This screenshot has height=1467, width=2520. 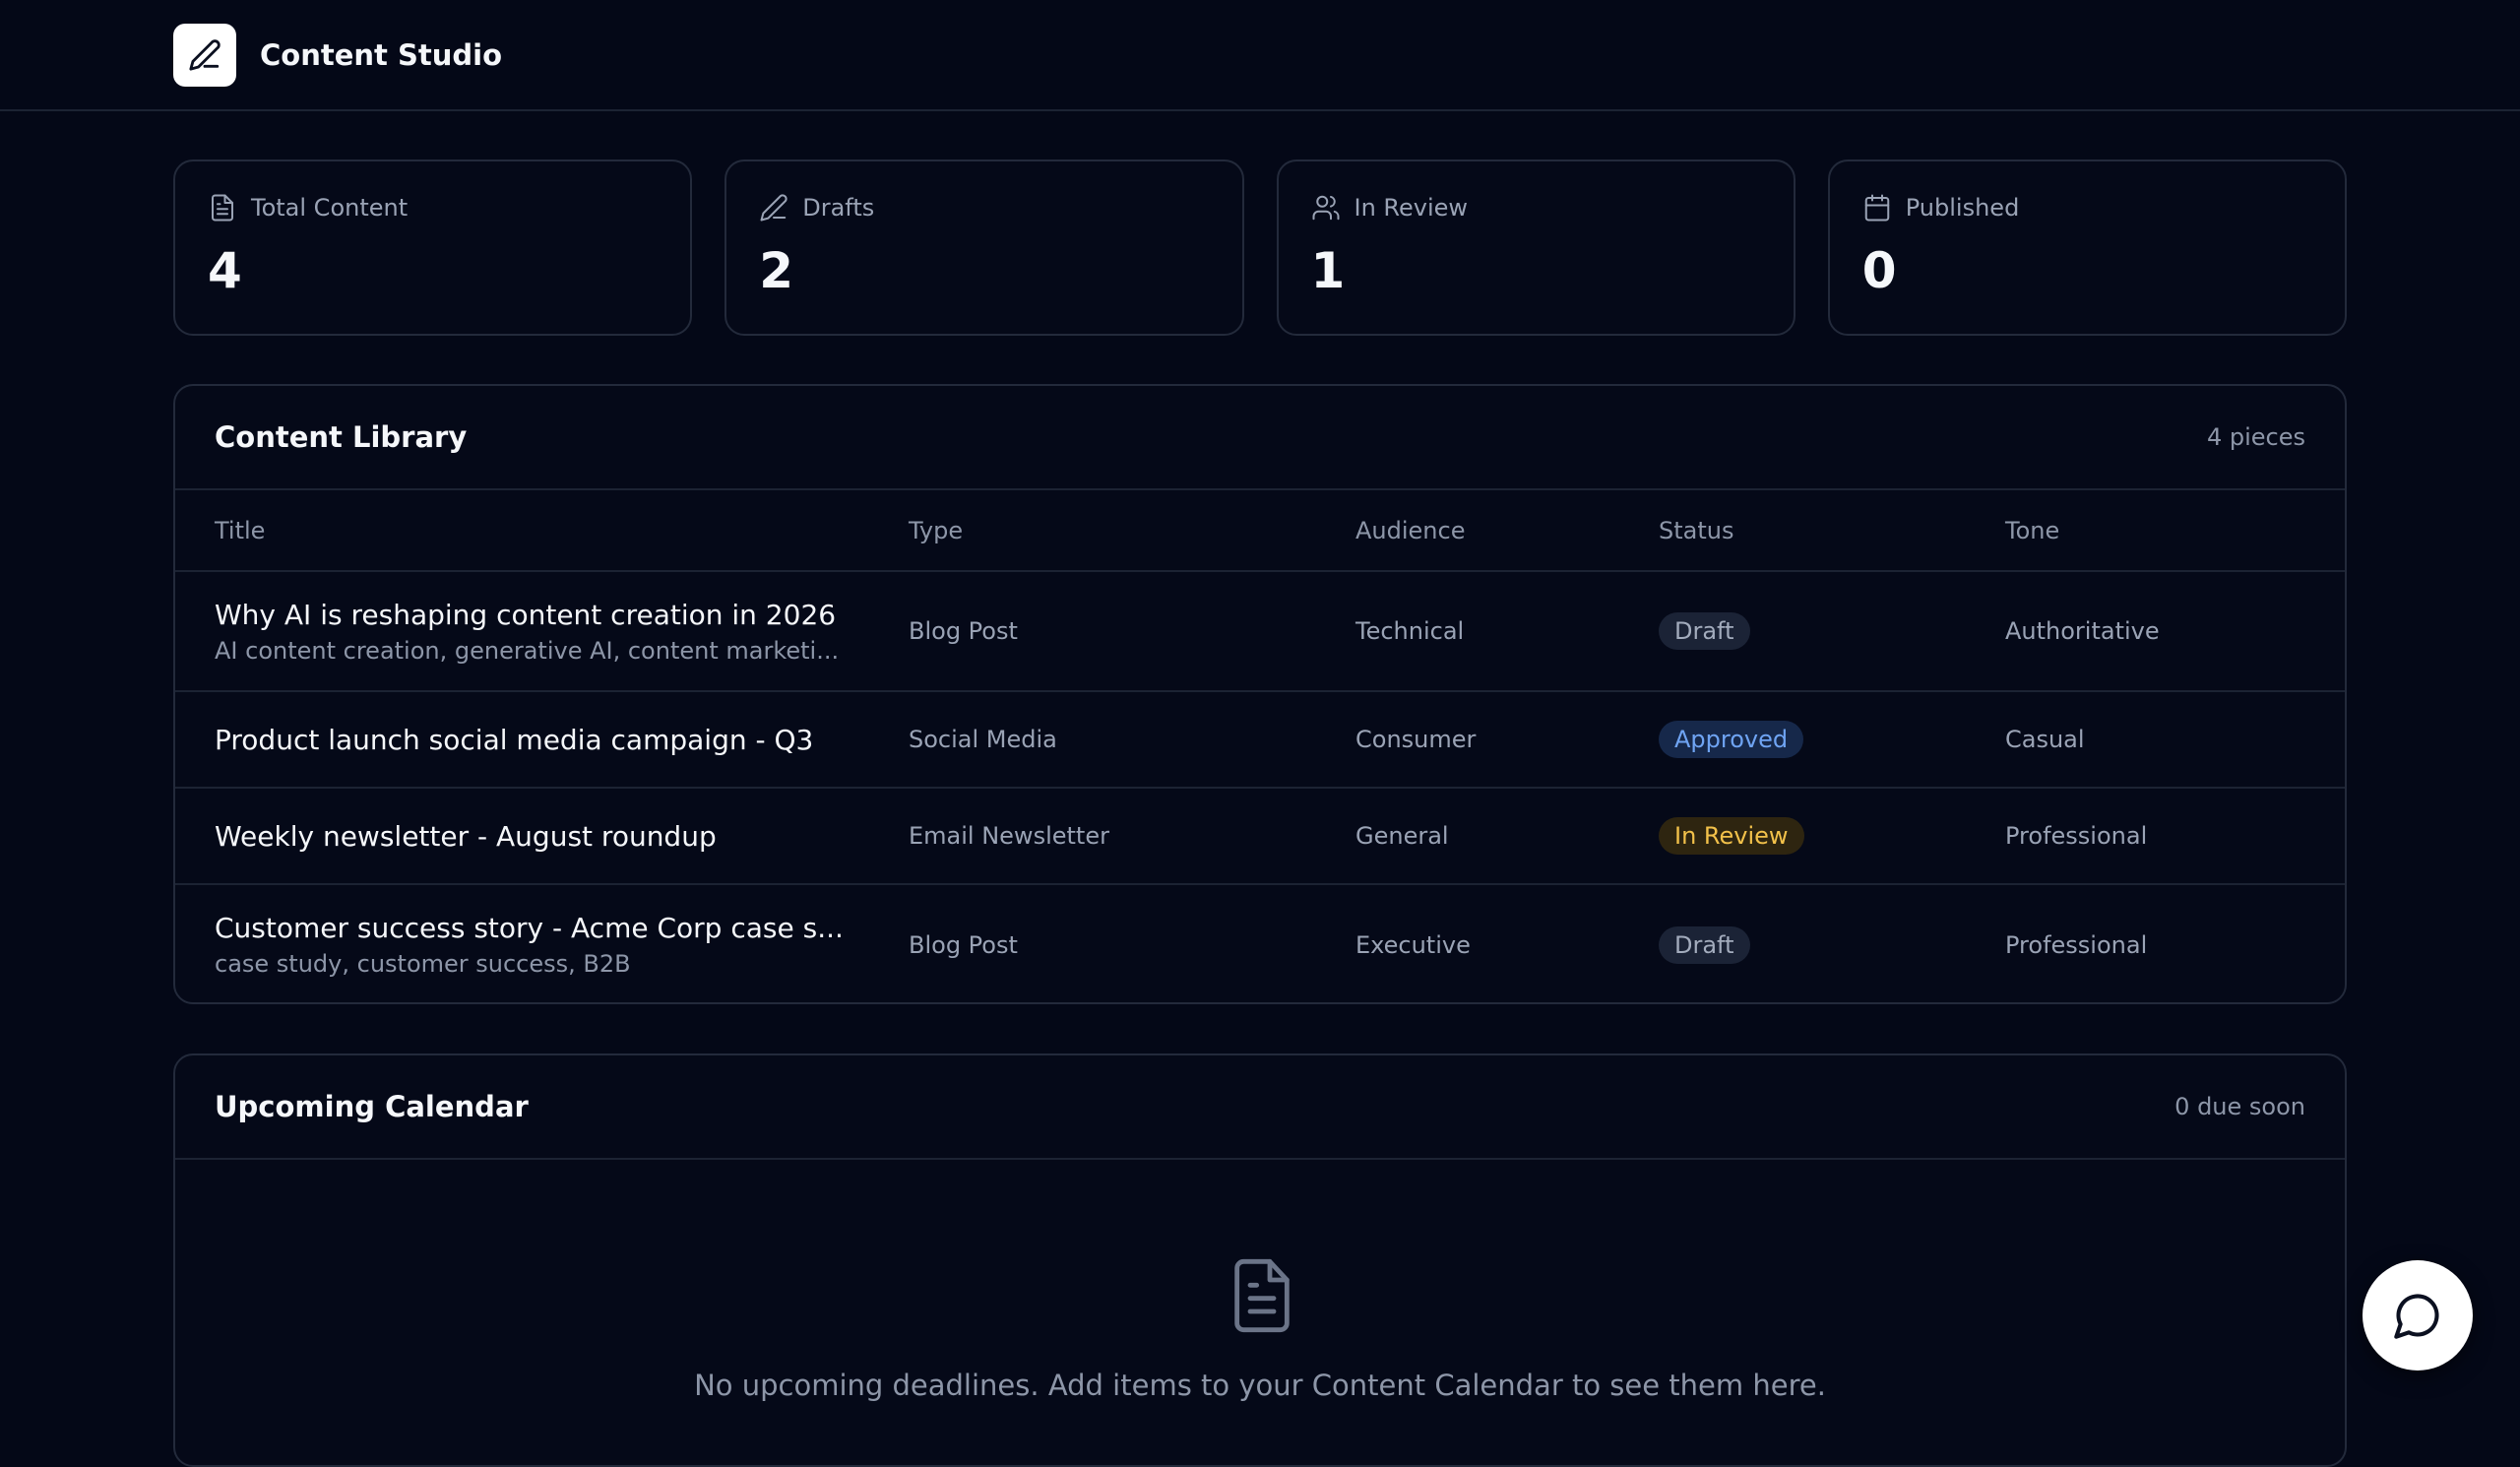 What do you see at coordinates (433, 247) in the screenshot?
I see `stat-card-total: Total Content 4` at bounding box center [433, 247].